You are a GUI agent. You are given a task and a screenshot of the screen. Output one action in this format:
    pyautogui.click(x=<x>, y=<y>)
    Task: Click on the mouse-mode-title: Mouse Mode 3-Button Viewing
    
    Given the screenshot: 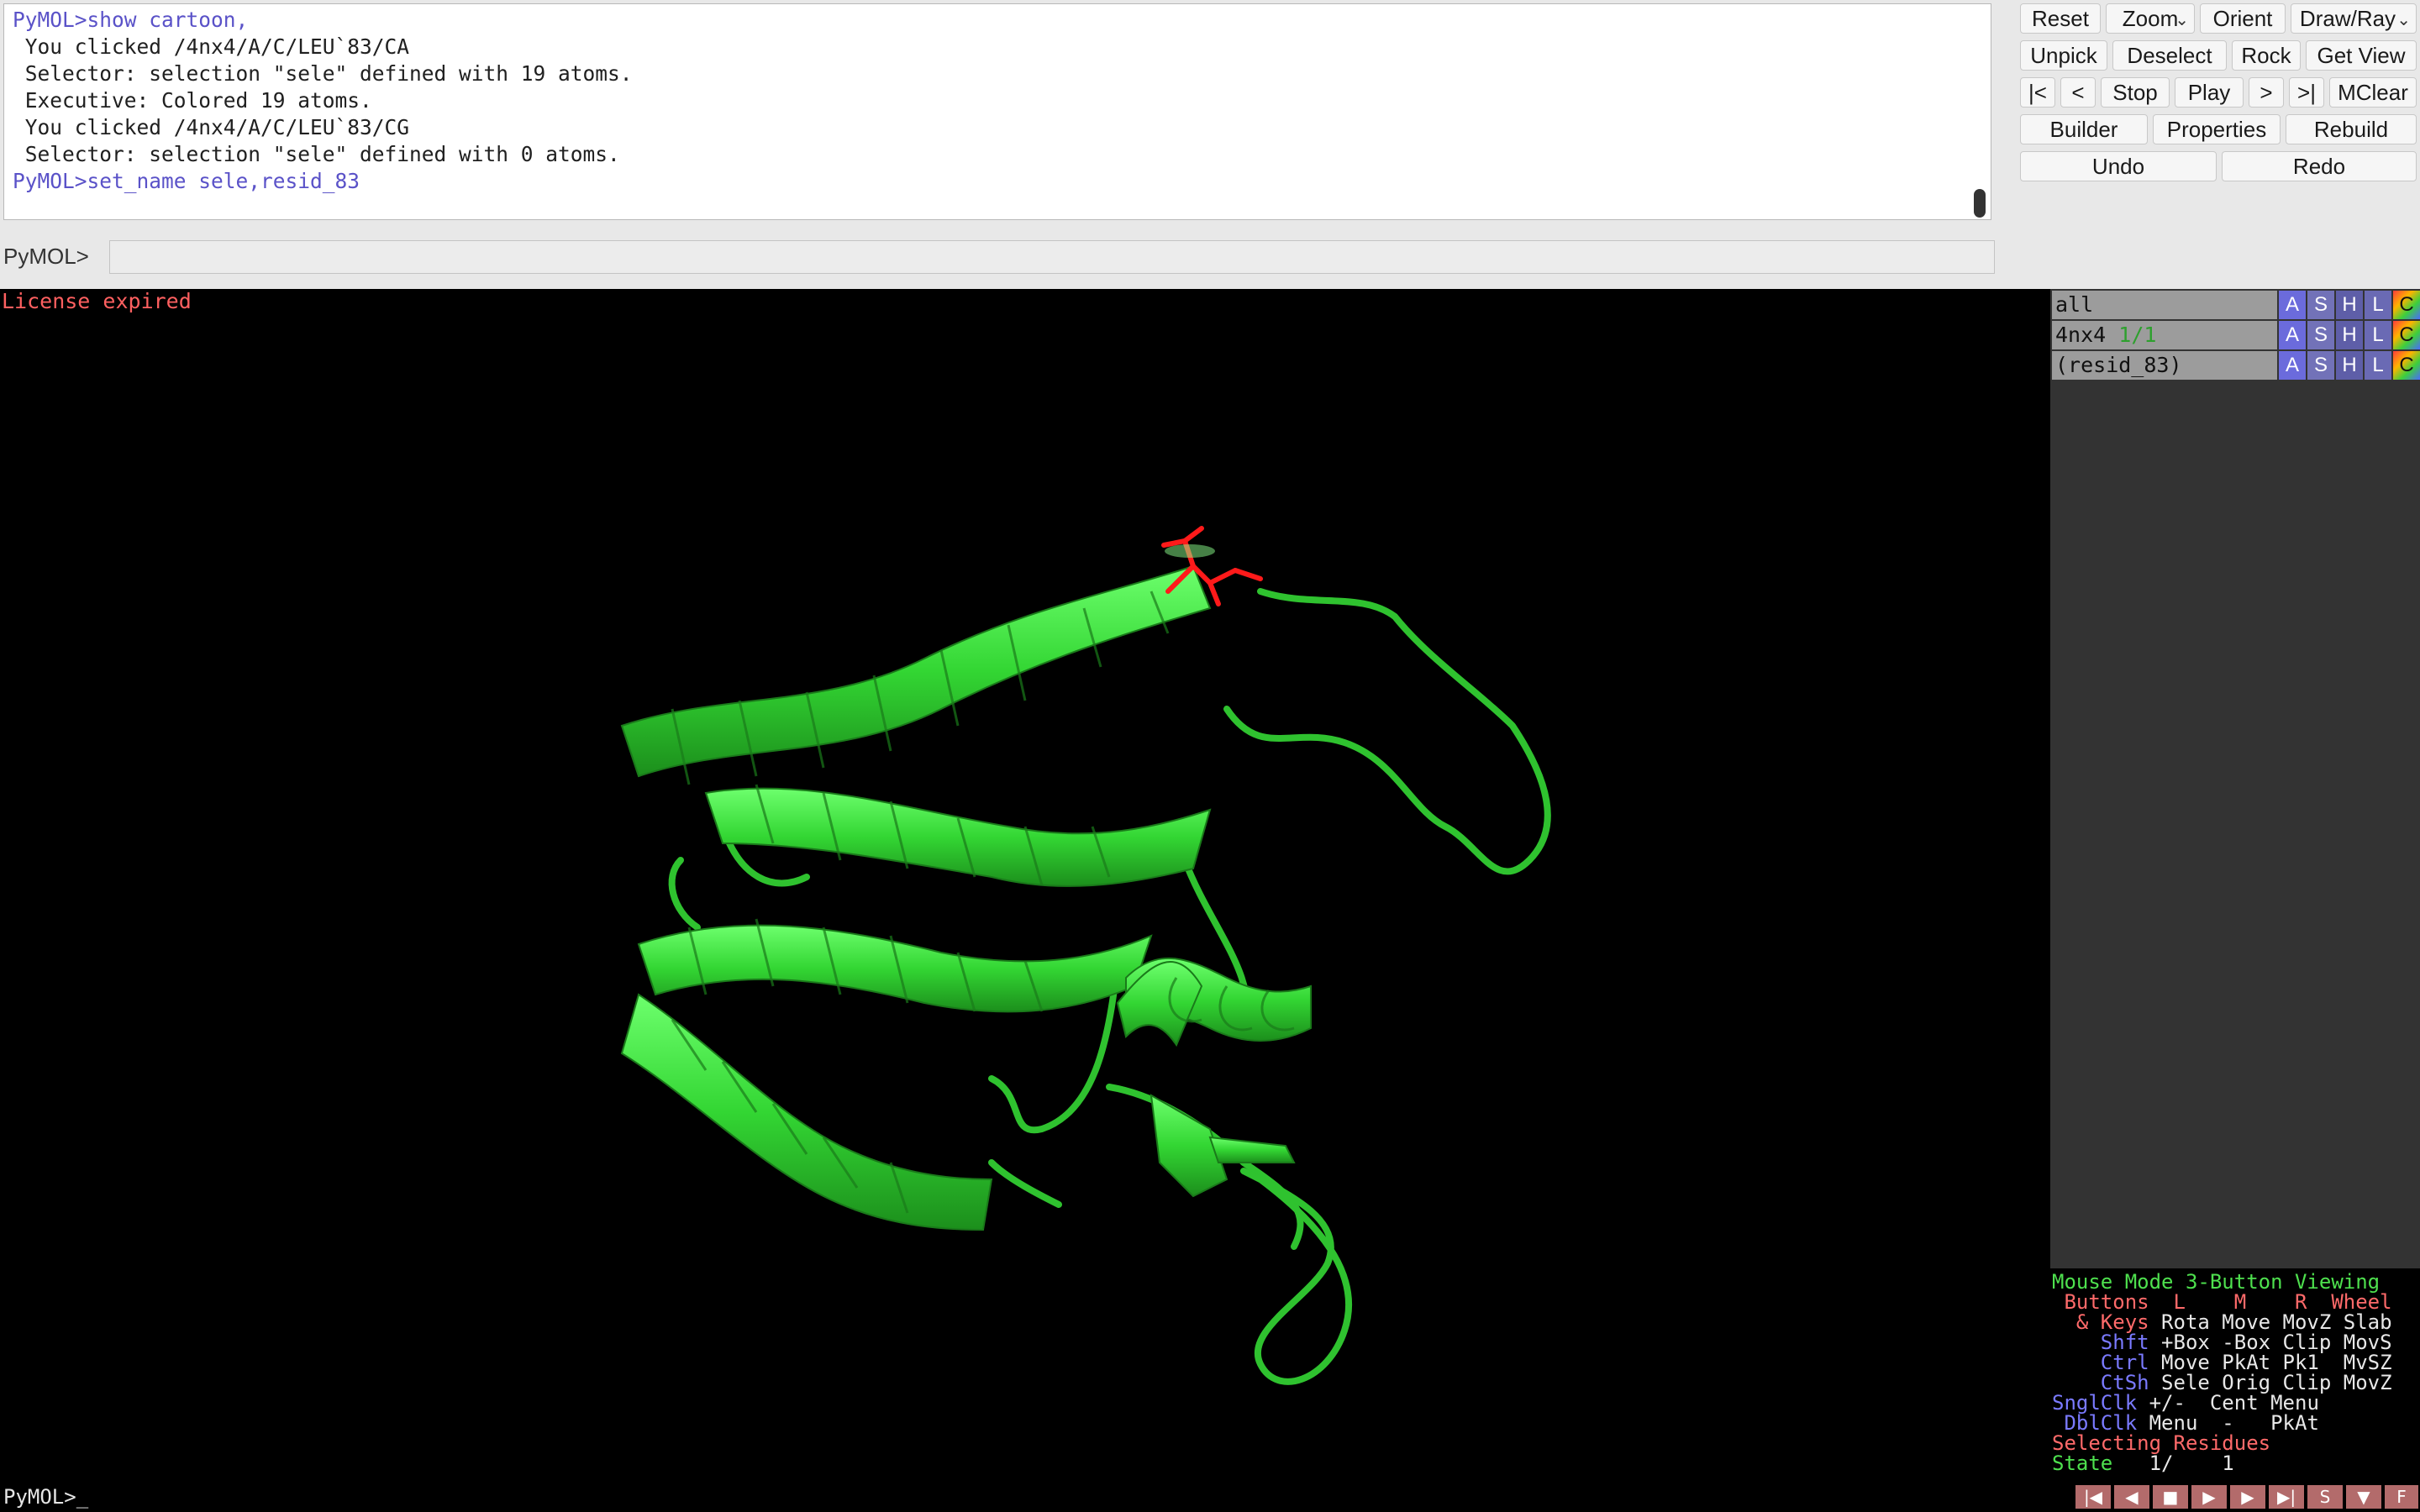 What is the action you would take?
    pyautogui.click(x=2216, y=1282)
    